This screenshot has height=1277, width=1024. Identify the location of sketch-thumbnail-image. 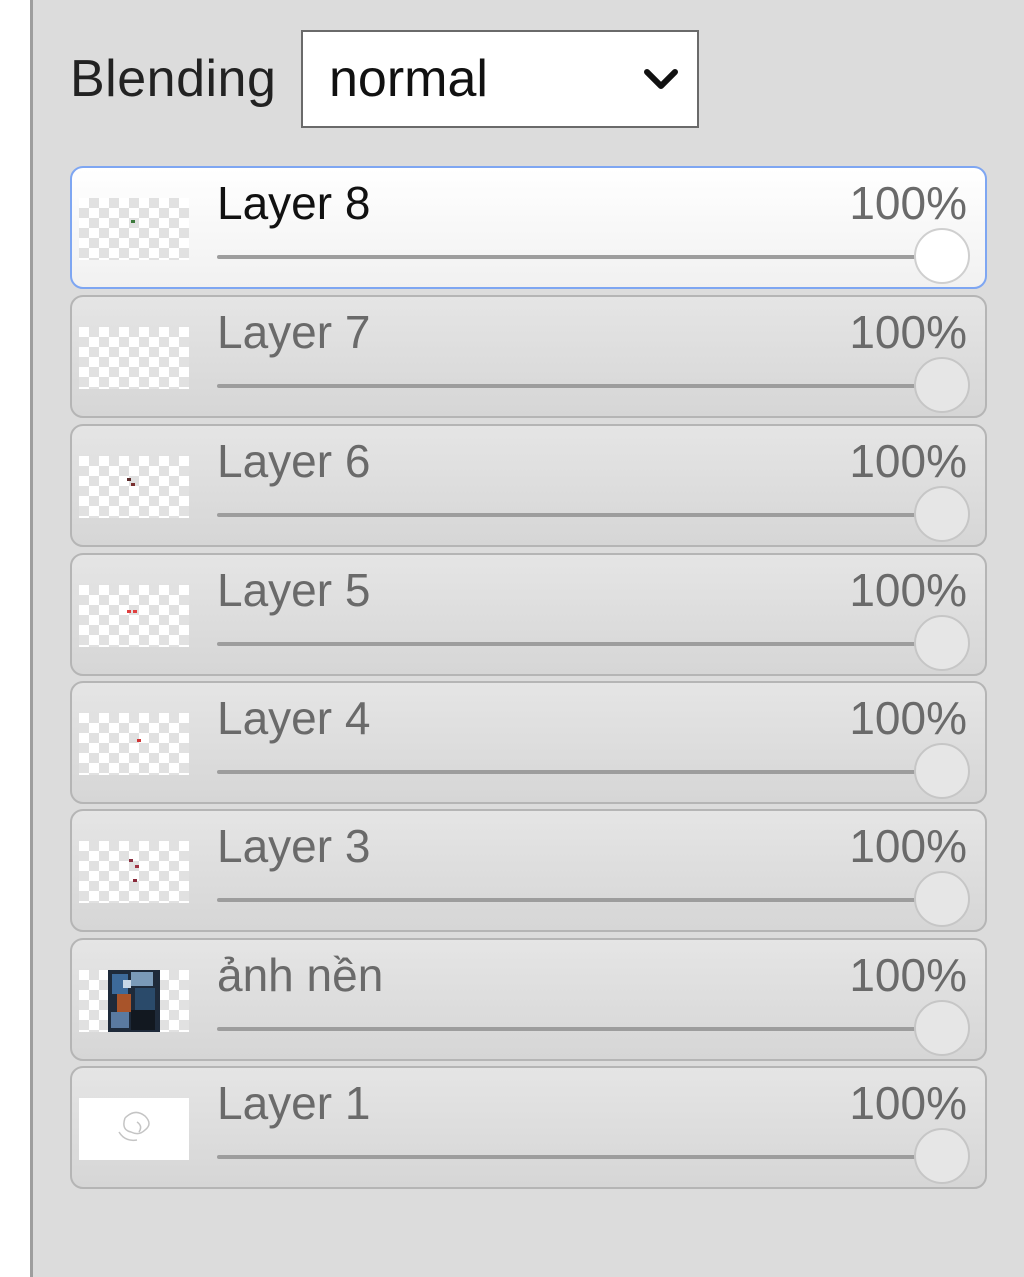
(134, 1126).